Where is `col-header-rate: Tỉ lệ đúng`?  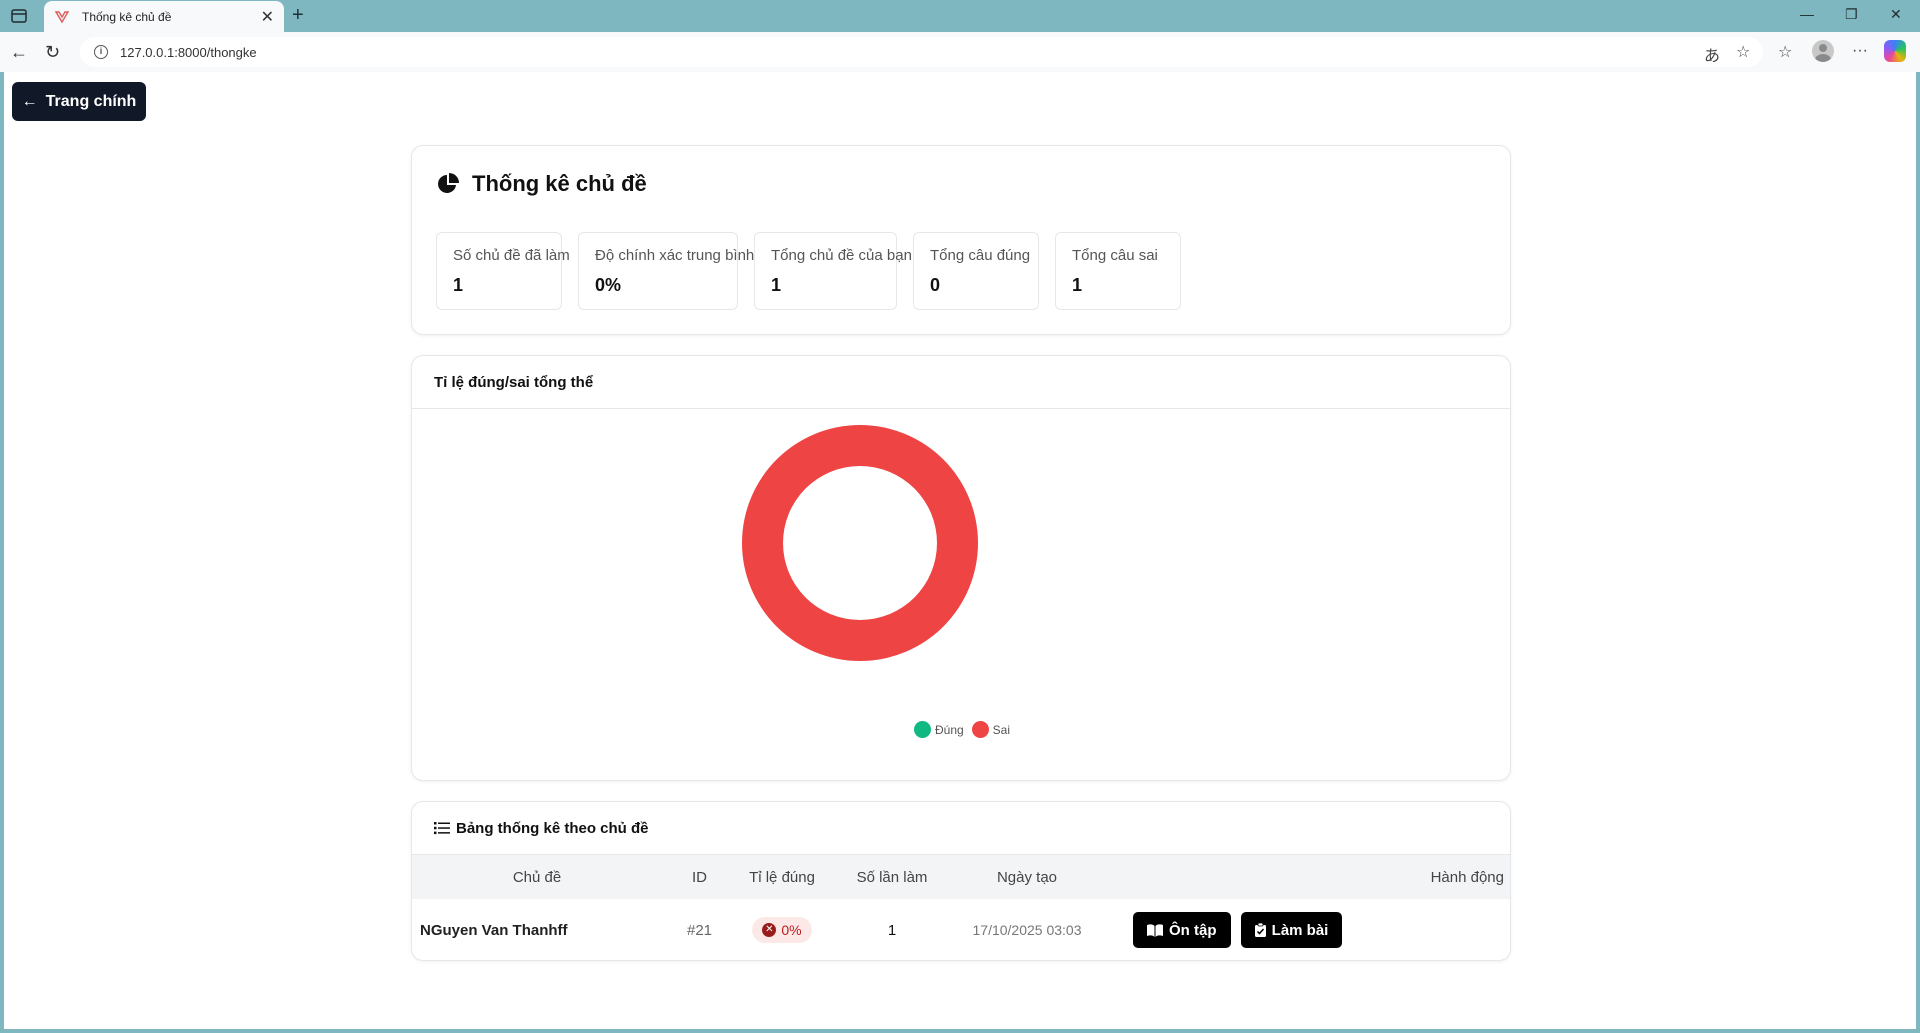 col-header-rate: Tỉ lệ đúng is located at coordinates (782, 877).